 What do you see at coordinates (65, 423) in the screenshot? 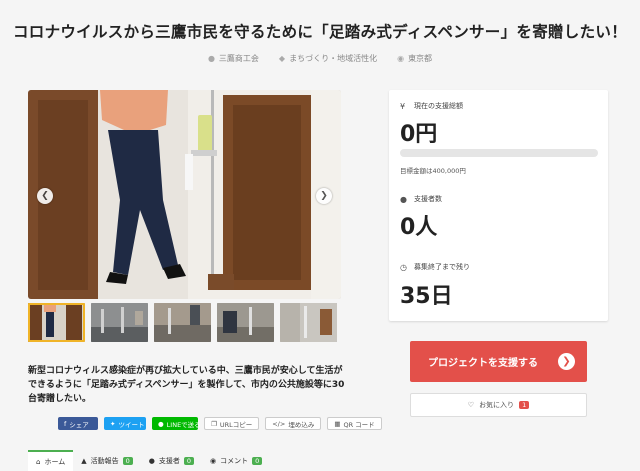
I see `facebook-icon: f` at bounding box center [65, 423].